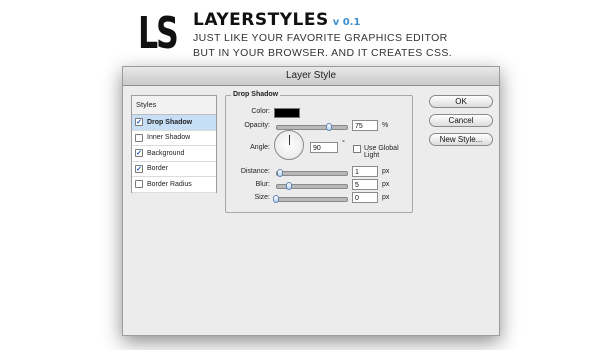  What do you see at coordinates (169, 137) in the screenshot?
I see `style-item-label: Inner Shadow` at bounding box center [169, 137].